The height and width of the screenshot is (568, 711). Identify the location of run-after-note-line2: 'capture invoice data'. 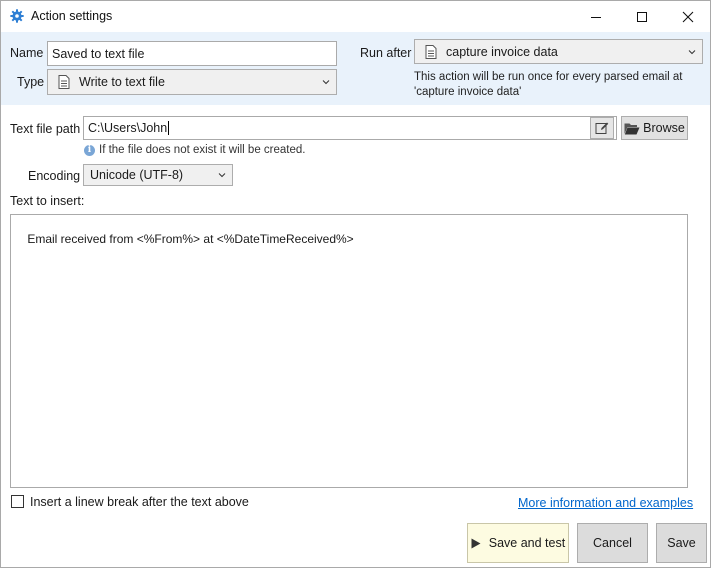
(468, 92).